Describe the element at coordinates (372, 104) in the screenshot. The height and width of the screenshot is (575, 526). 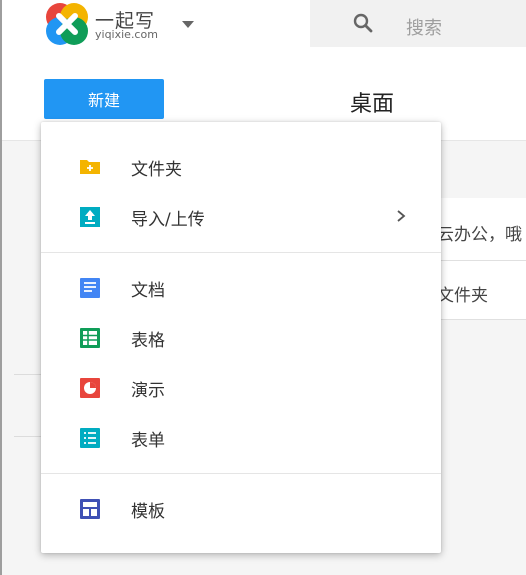
I see `page-title: 桌面` at that location.